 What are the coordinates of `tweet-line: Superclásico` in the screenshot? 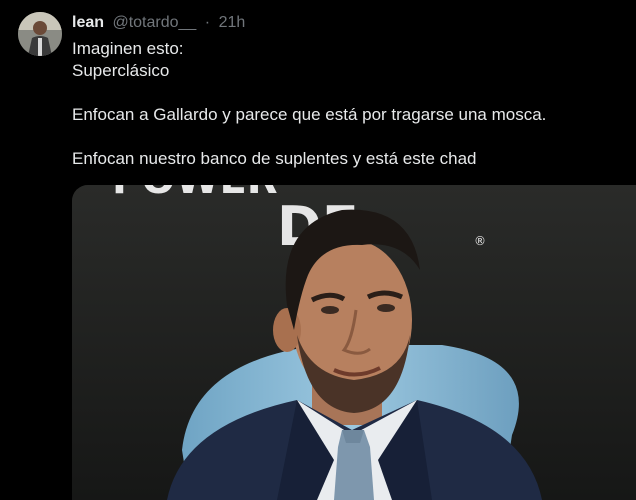 It's located at (121, 70).